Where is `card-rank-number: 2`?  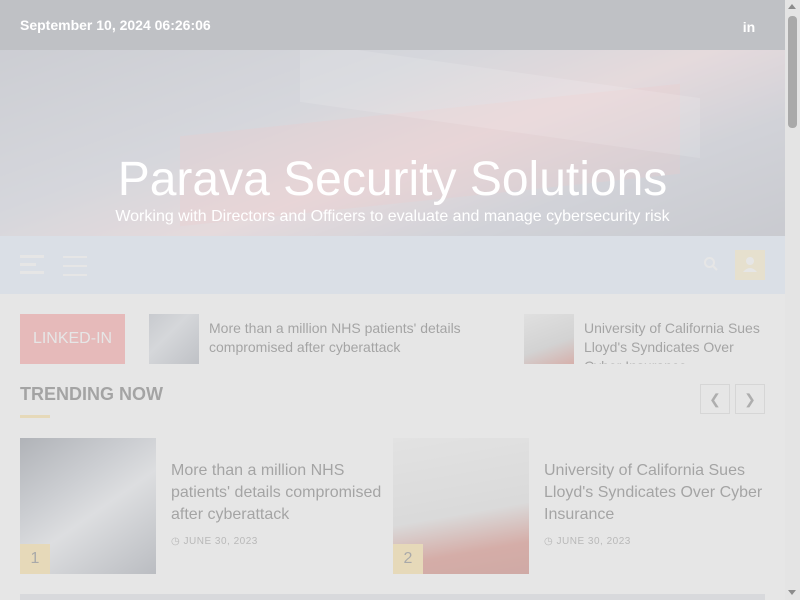 card-rank-number: 2 is located at coordinates (408, 559).